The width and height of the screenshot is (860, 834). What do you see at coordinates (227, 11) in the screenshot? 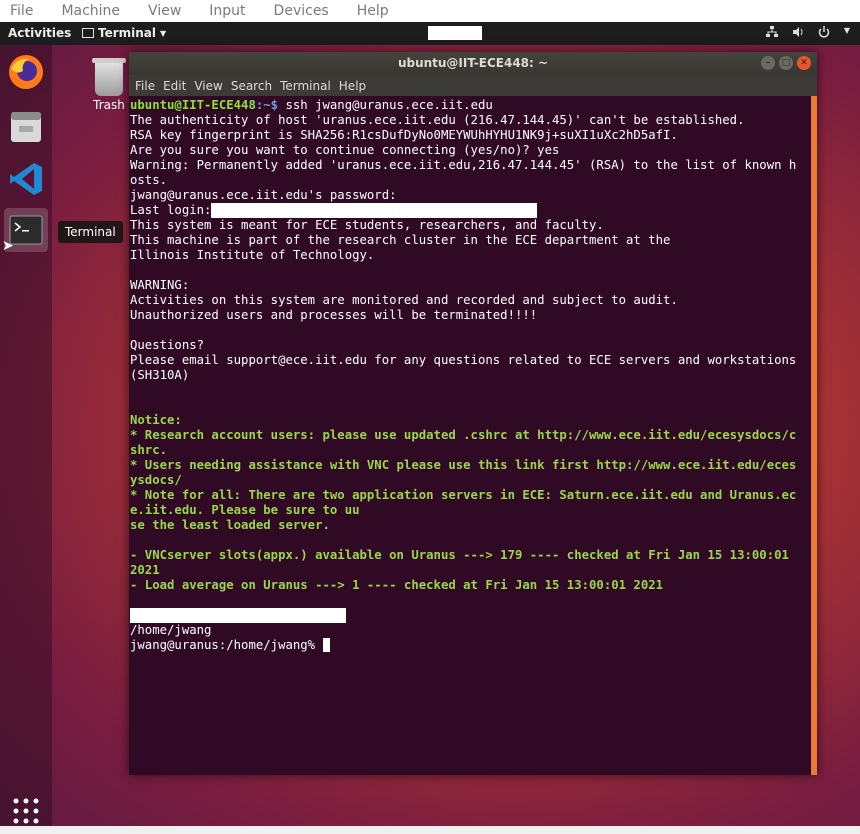
I see `vbox-menu-input: Input` at bounding box center [227, 11].